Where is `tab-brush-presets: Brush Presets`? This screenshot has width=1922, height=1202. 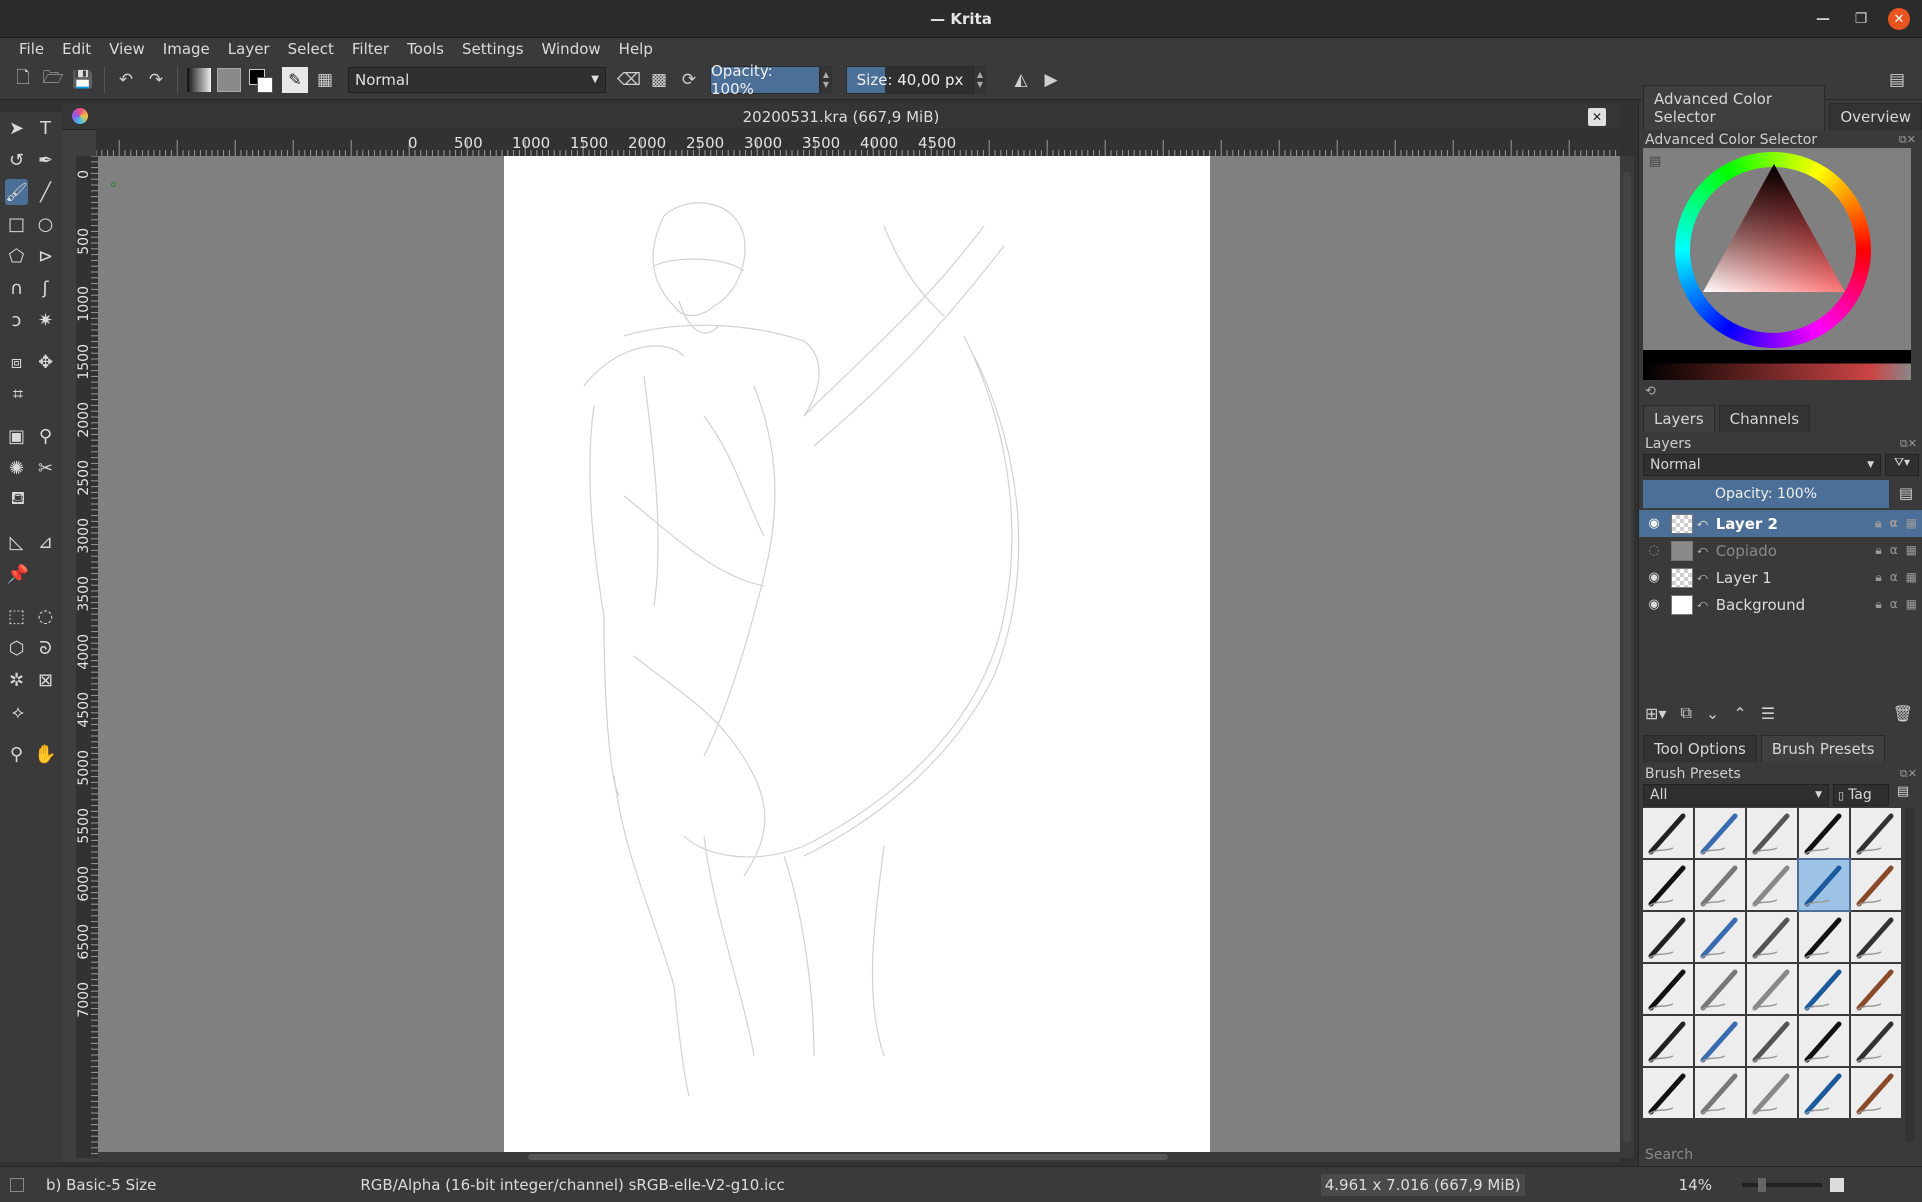 tab-brush-presets: Brush Presets is located at coordinates (1823, 748).